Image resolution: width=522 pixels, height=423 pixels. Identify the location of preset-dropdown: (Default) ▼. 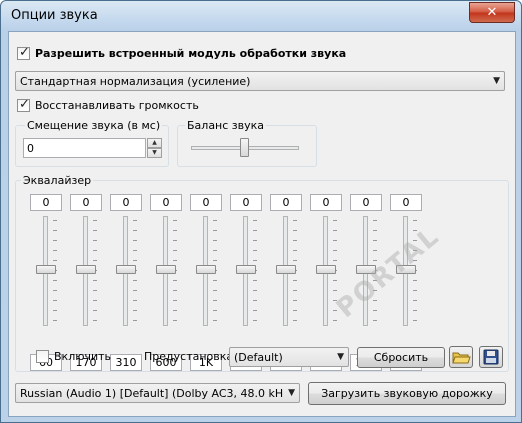
(289, 357).